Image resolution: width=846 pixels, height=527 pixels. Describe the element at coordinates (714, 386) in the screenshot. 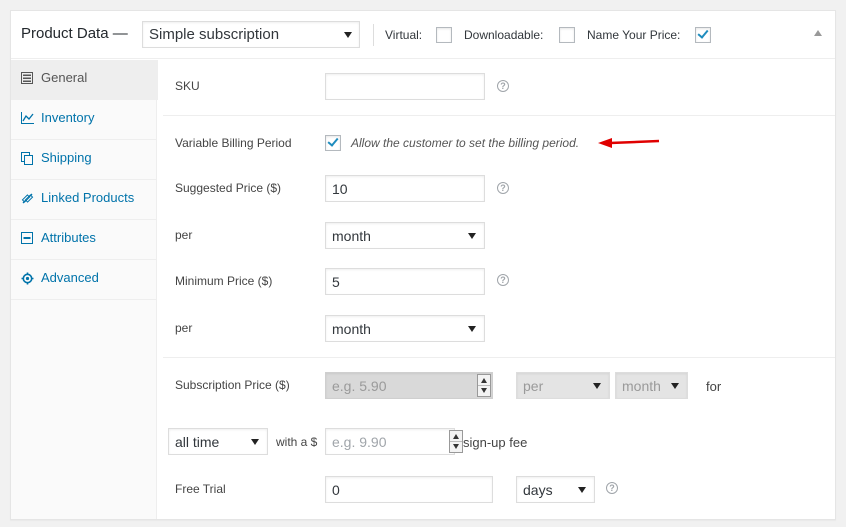

I see `for-label: for` at that location.